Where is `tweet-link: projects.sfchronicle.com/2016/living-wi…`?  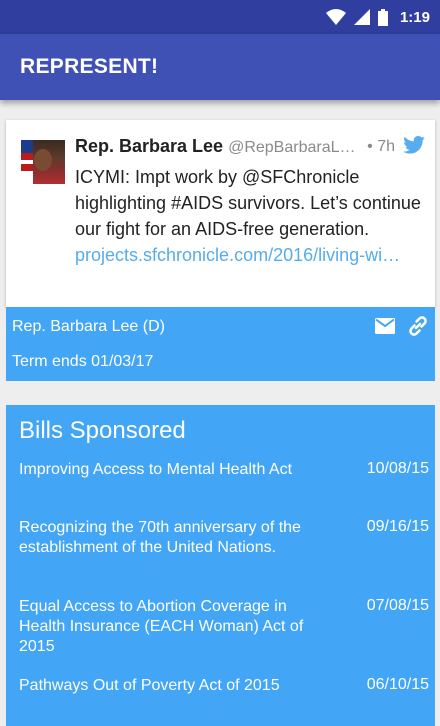 tweet-link: projects.sfchronicle.com/2016/living-wi… is located at coordinates (237, 255).